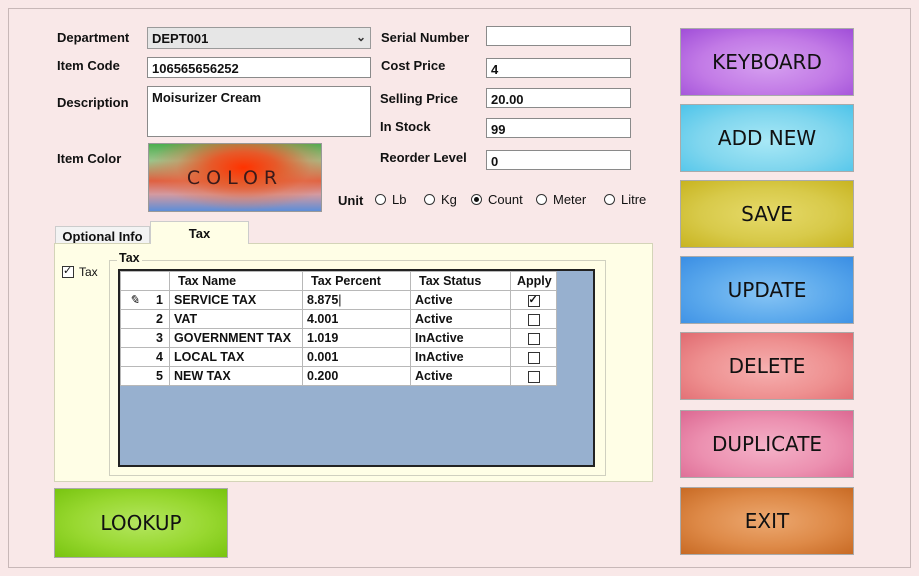 Image resolution: width=919 pixels, height=576 pixels. What do you see at coordinates (88, 65) in the screenshot?
I see `item-code-label: Item Code` at bounding box center [88, 65].